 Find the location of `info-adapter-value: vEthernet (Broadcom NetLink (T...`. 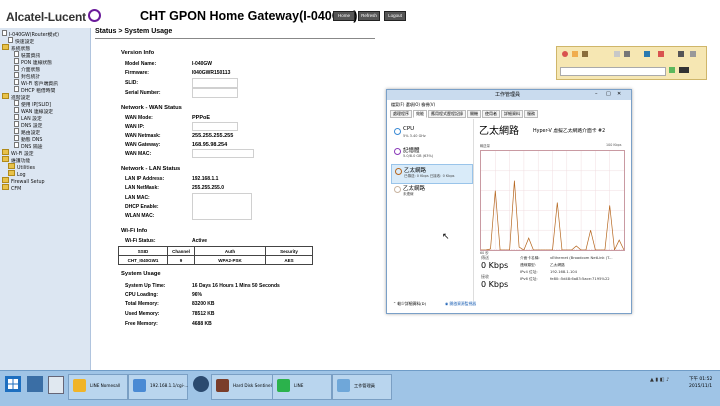

info-adapter-value: vEthernet (Broadcom NetLink (T... is located at coordinates (581, 258).